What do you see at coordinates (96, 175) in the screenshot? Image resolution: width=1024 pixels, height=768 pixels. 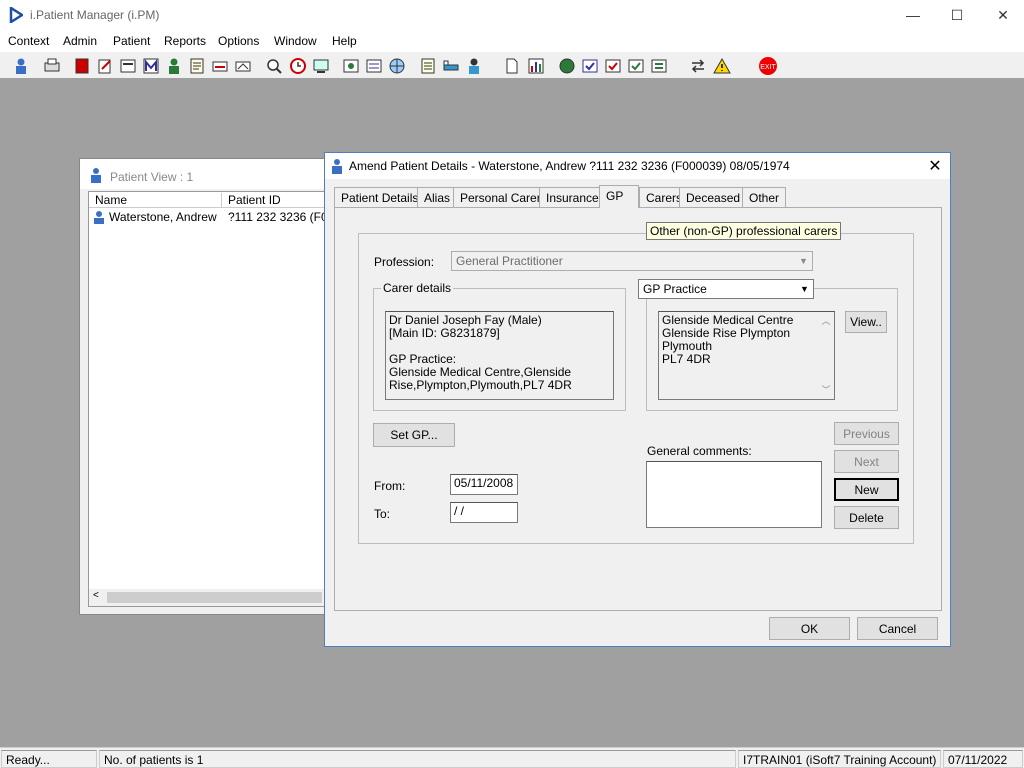 I see `patient-view-icon` at bounding box center [96, 175].